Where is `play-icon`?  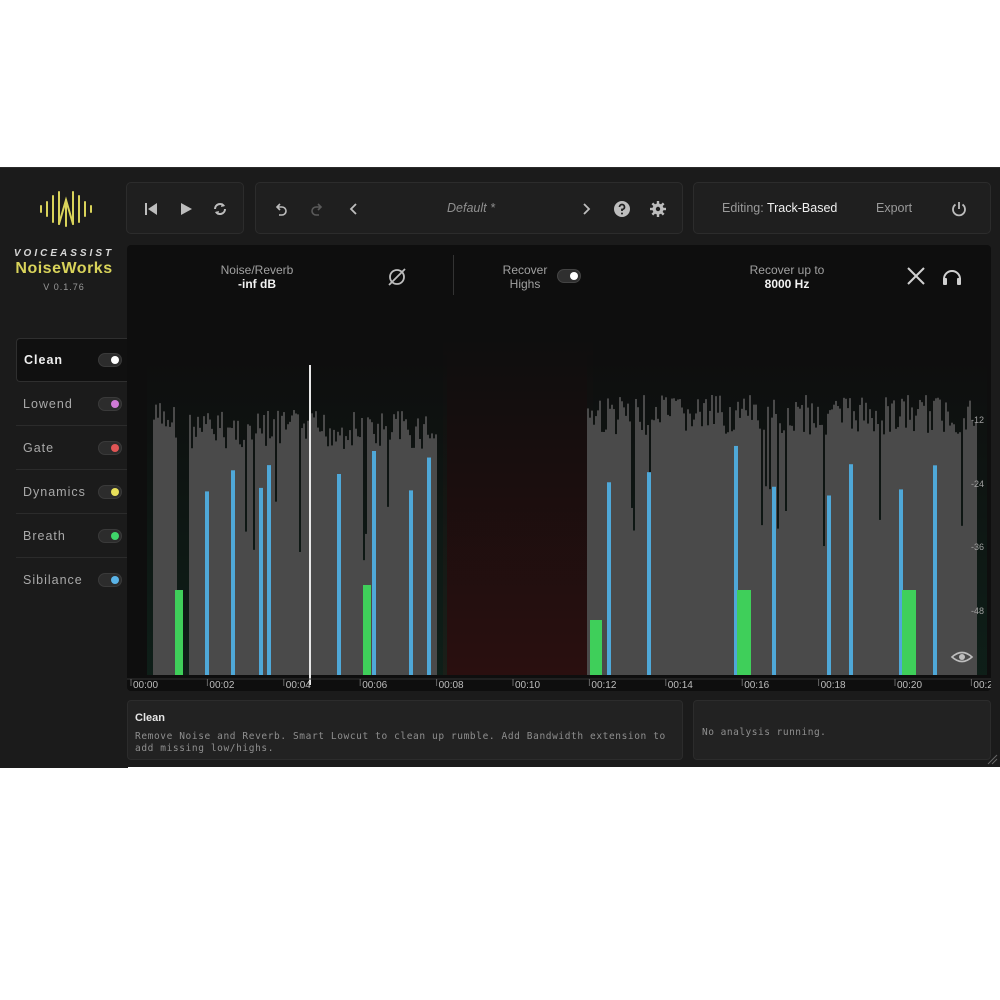 play-icon is located at coordinates (186, 209).